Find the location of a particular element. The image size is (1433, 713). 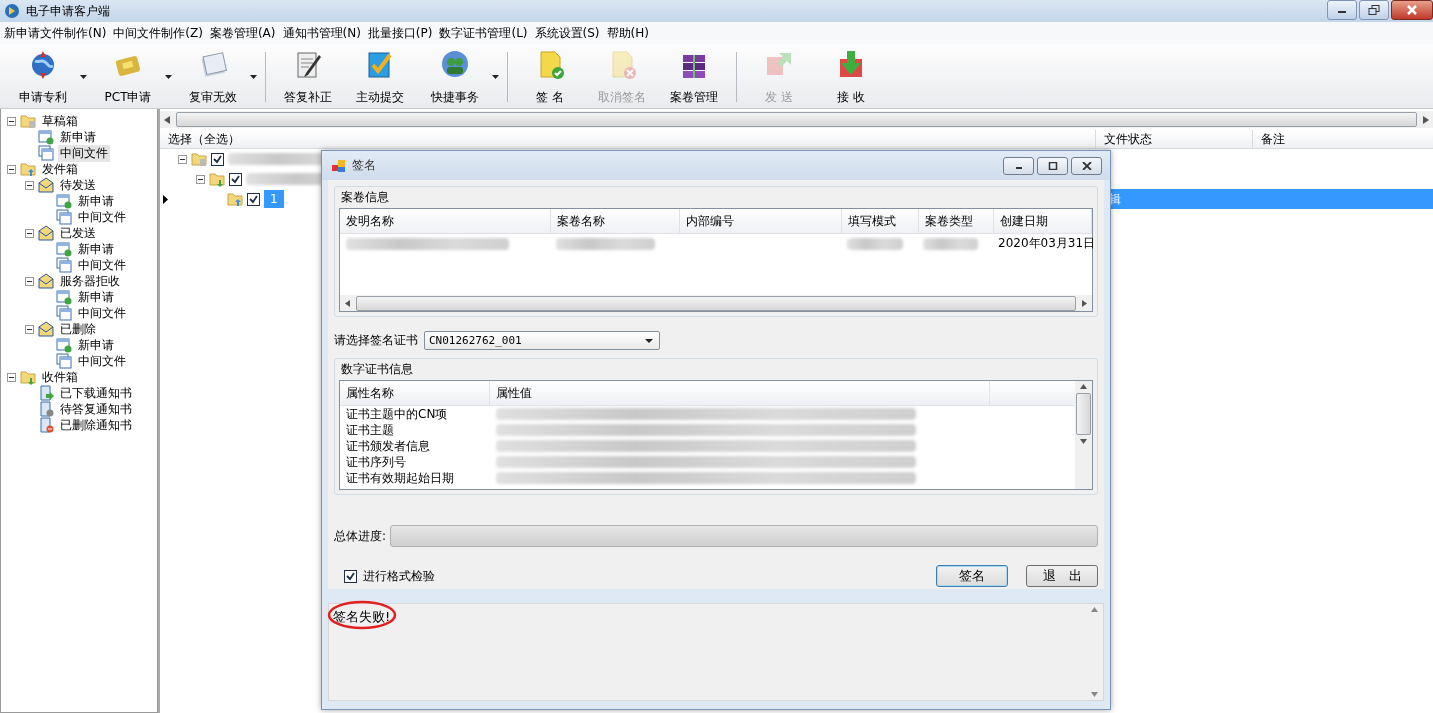

scroll-up-icon is located at coordinates (1083, 386).